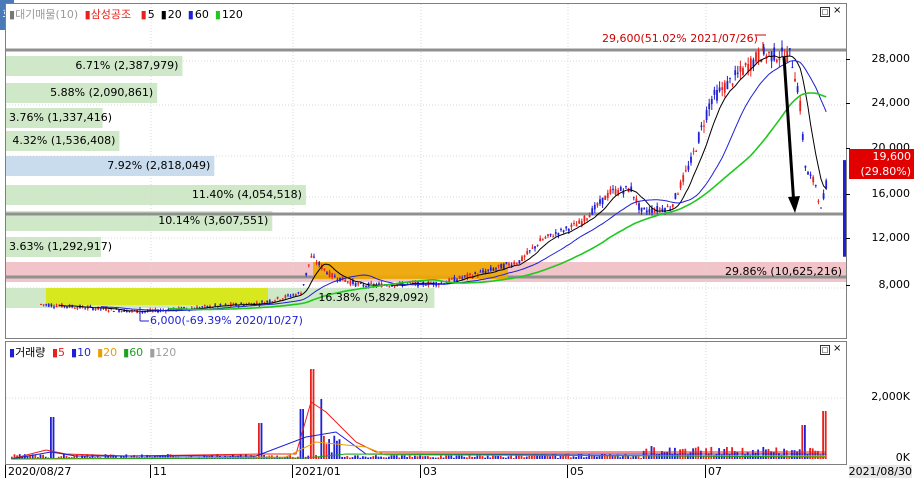 Image resolution: width=914 pixels, height=481 pixels. Describe the element at coordinates (837, 11) in the screenshot. I see `close-button: ×` at that location.